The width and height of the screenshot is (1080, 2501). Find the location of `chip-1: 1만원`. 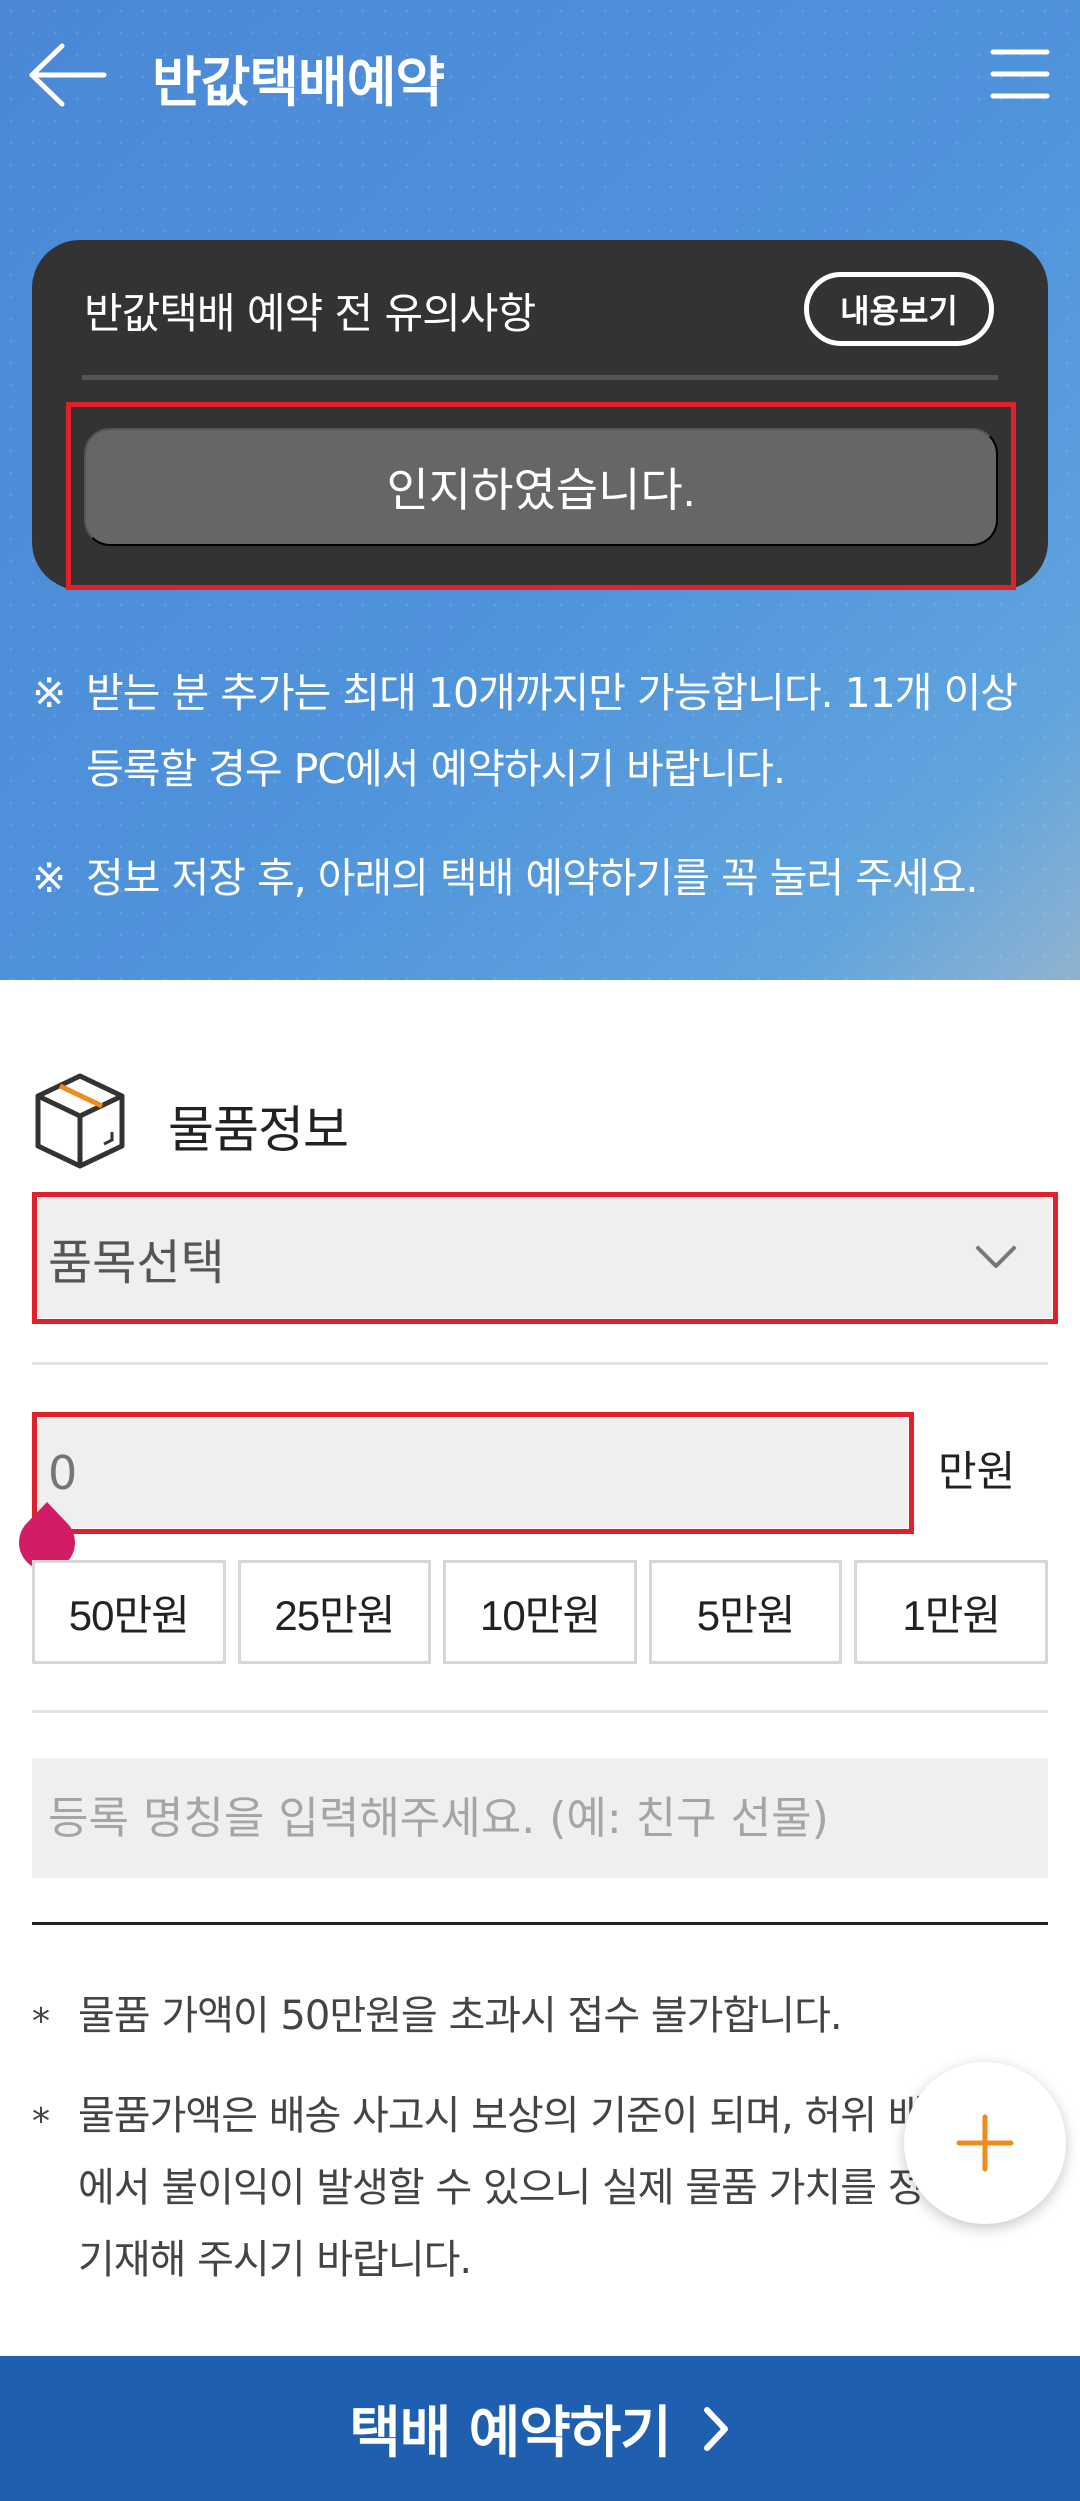

chip-1: 1만원 is located at coordinates (951, 1612).